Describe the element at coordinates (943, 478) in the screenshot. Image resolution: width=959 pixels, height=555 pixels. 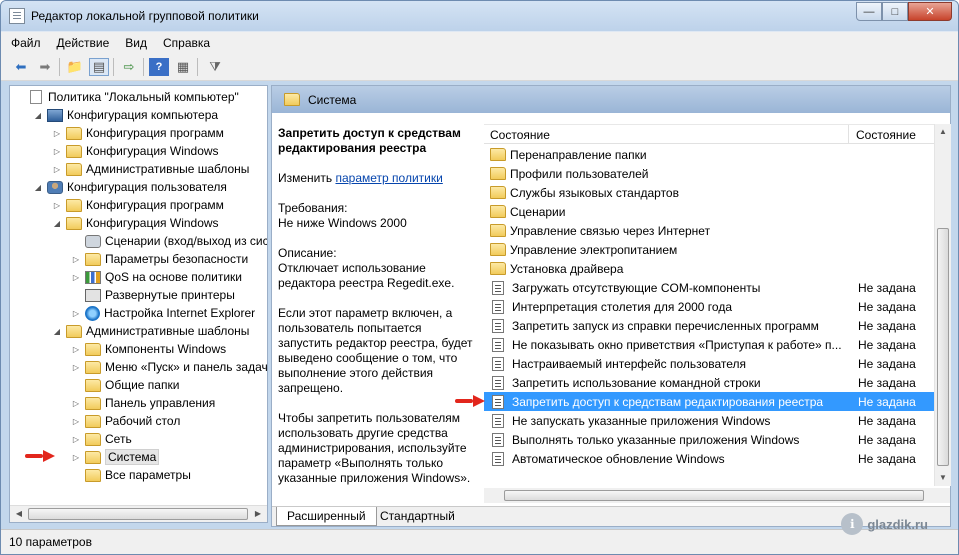
I see `scroll-down-icon: ▼` at that location.